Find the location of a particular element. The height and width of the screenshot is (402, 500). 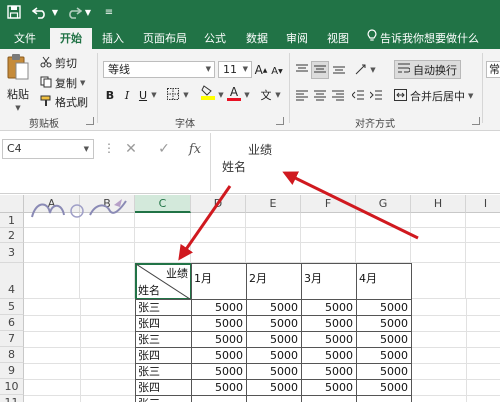

row-header-7: 7 is located at coordinates (12, 339).